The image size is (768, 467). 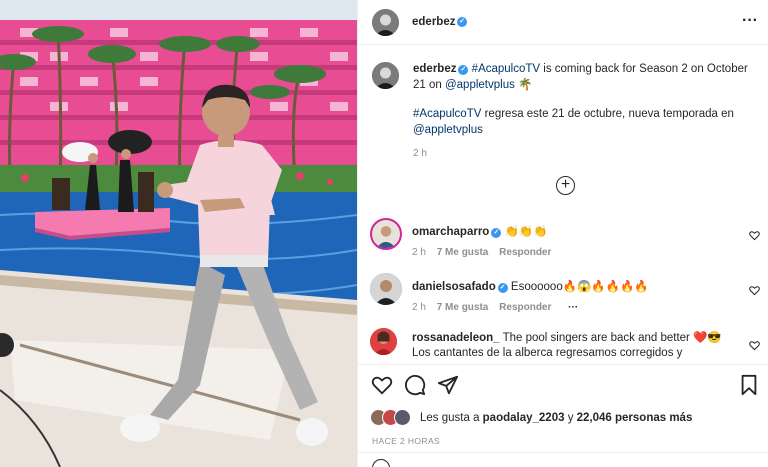 I want to click on action-bar, so click(x=563, y=386).